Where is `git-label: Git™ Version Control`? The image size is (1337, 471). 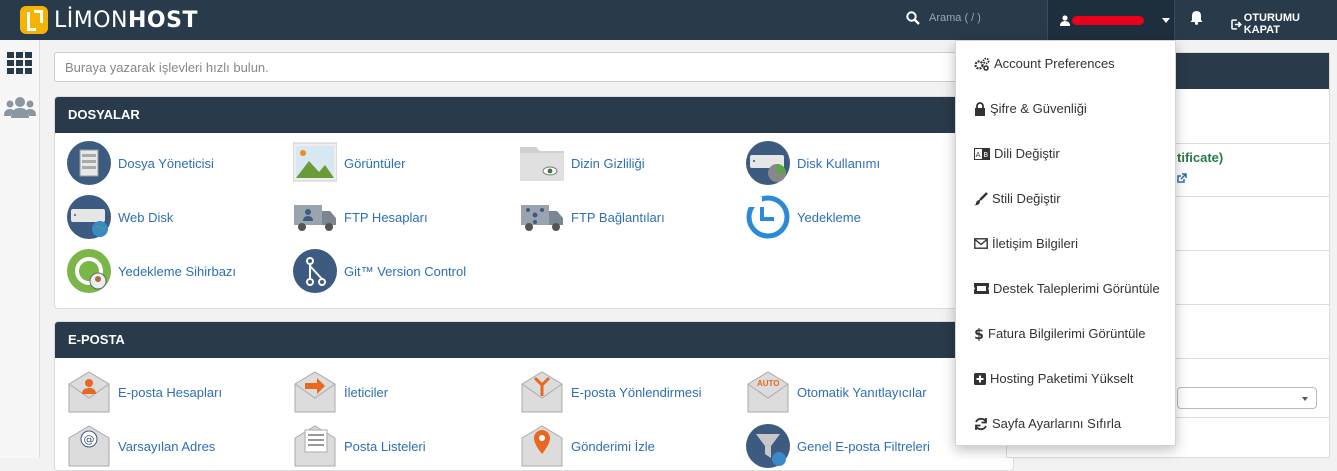 git-label: Git™ Version Control is located at coordinates (405, 271).